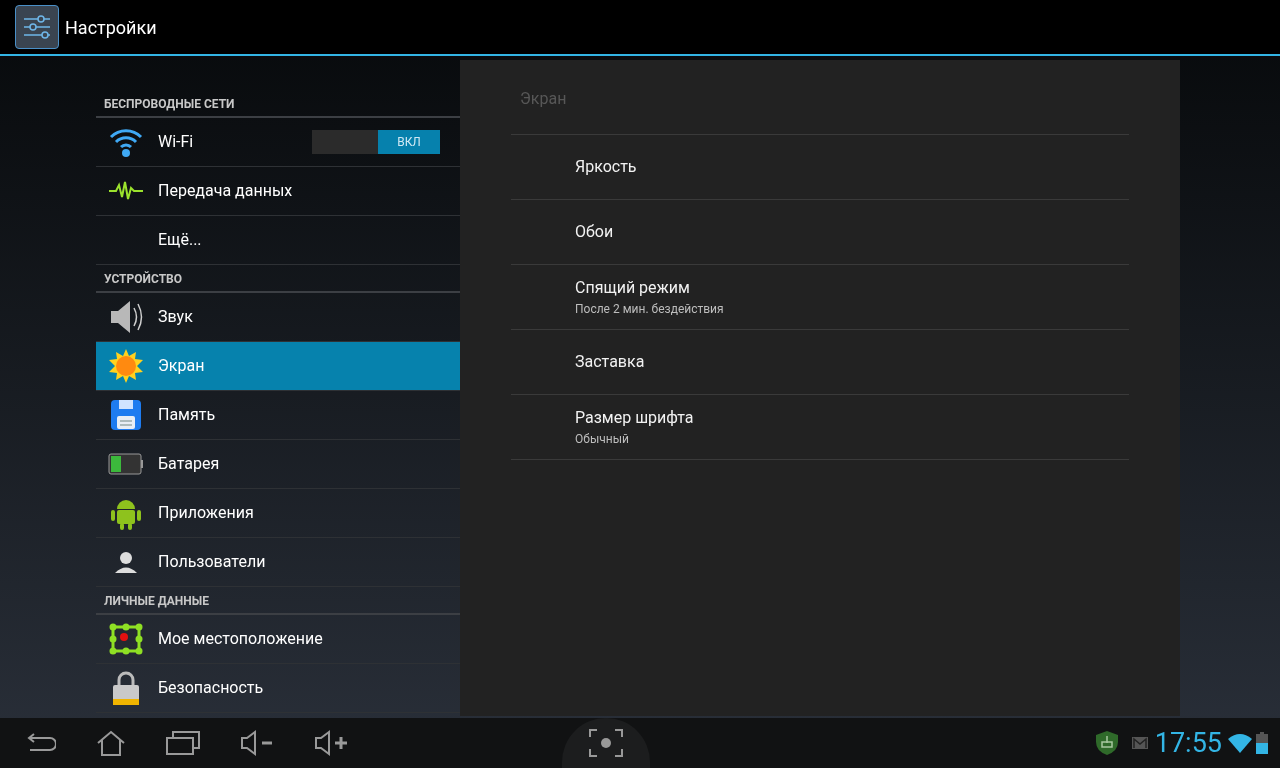 The height and width of the screenshot is (768, 1280). What do you see at coordinates (1240, 743) in the screenshot?
I see `wifi-signal-icon` at bounding box center [1240, 743].